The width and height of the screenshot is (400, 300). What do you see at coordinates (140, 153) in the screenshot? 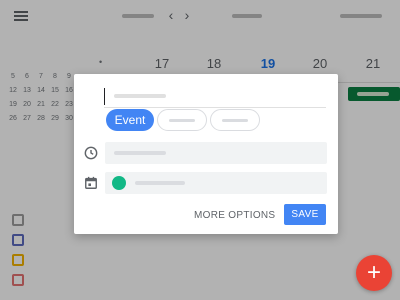
I see `time-placeholder` at bounding box center [140, 153].